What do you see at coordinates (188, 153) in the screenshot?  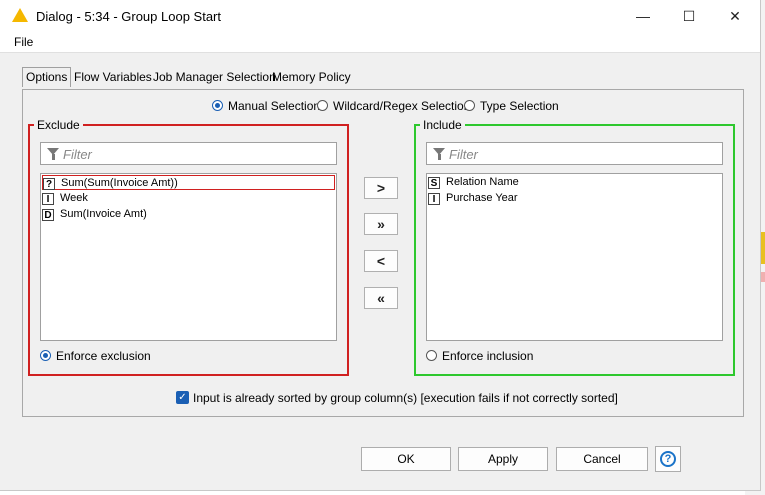 I see `exclude-filter-input: Filter` at bounding box center [188, 153].